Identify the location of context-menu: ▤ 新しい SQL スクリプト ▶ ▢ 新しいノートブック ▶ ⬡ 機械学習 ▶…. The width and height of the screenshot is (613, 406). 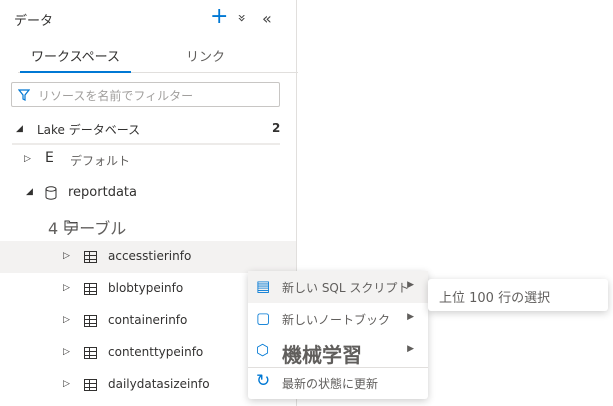
(338, 335).